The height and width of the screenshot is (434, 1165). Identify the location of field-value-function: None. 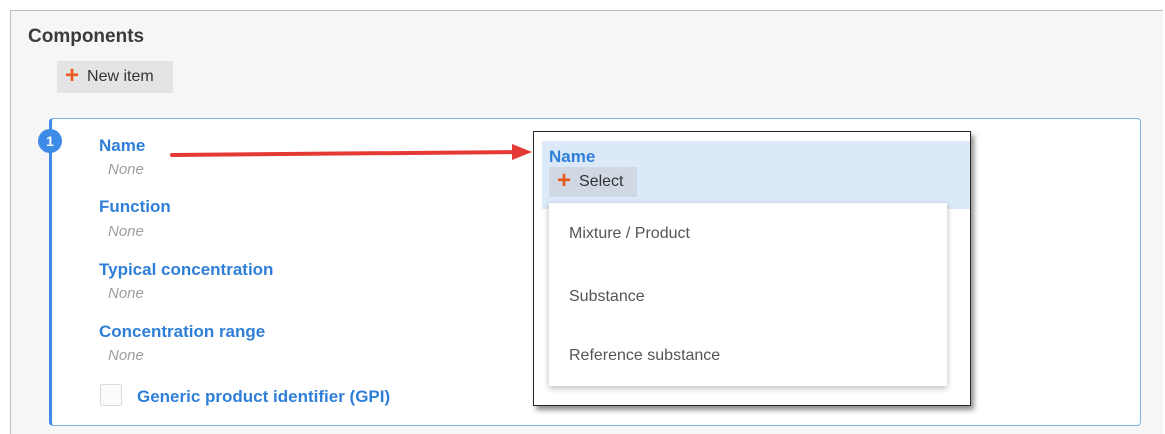
(126, 231).